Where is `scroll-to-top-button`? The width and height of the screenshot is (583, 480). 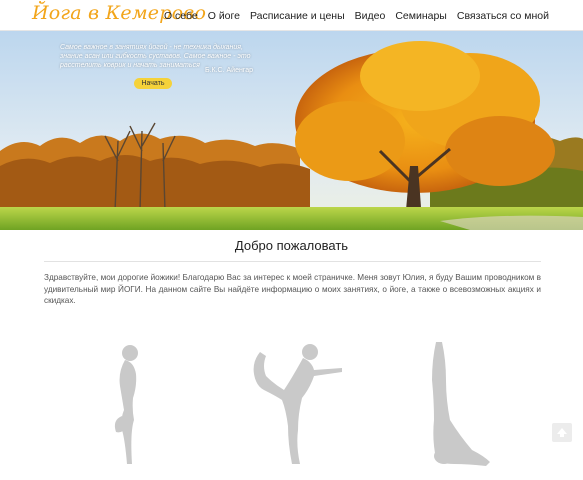
scroll-to-top-button is located at coordinates (562, 432).